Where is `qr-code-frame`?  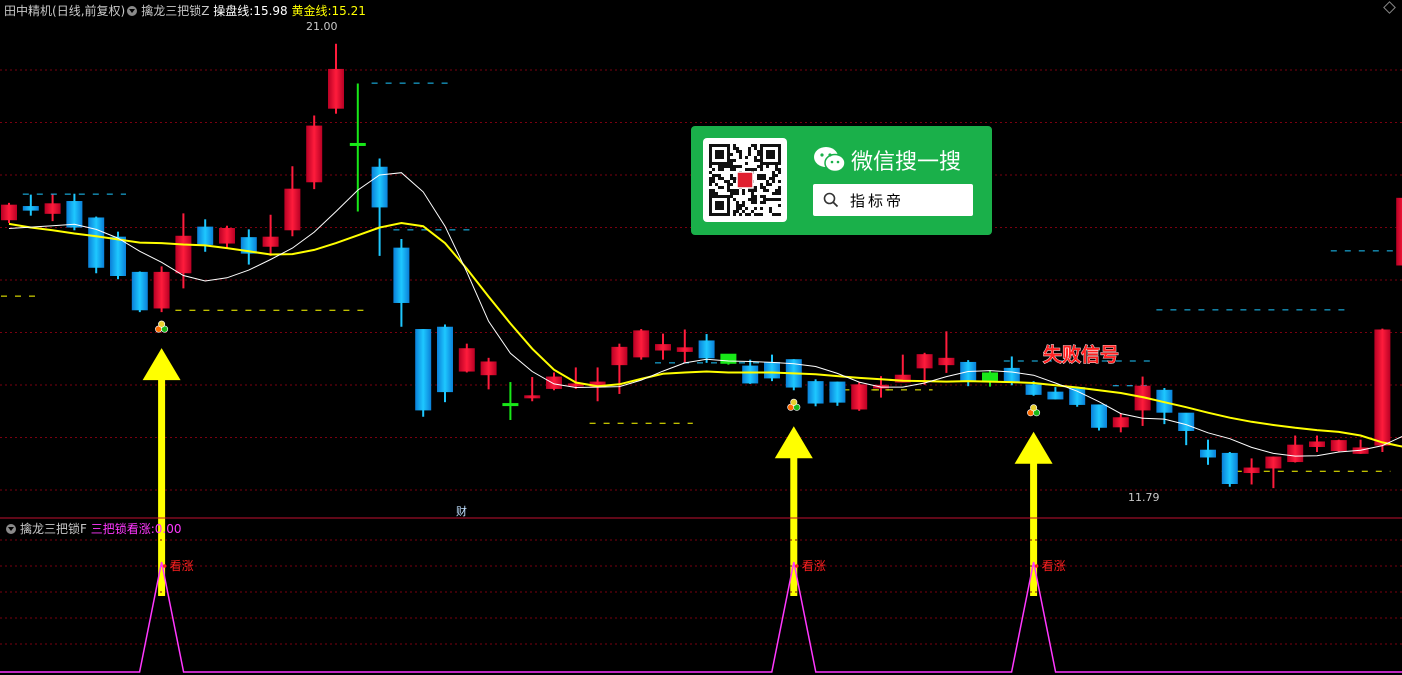 qr-code-frame is located at coordinates (745, 180).